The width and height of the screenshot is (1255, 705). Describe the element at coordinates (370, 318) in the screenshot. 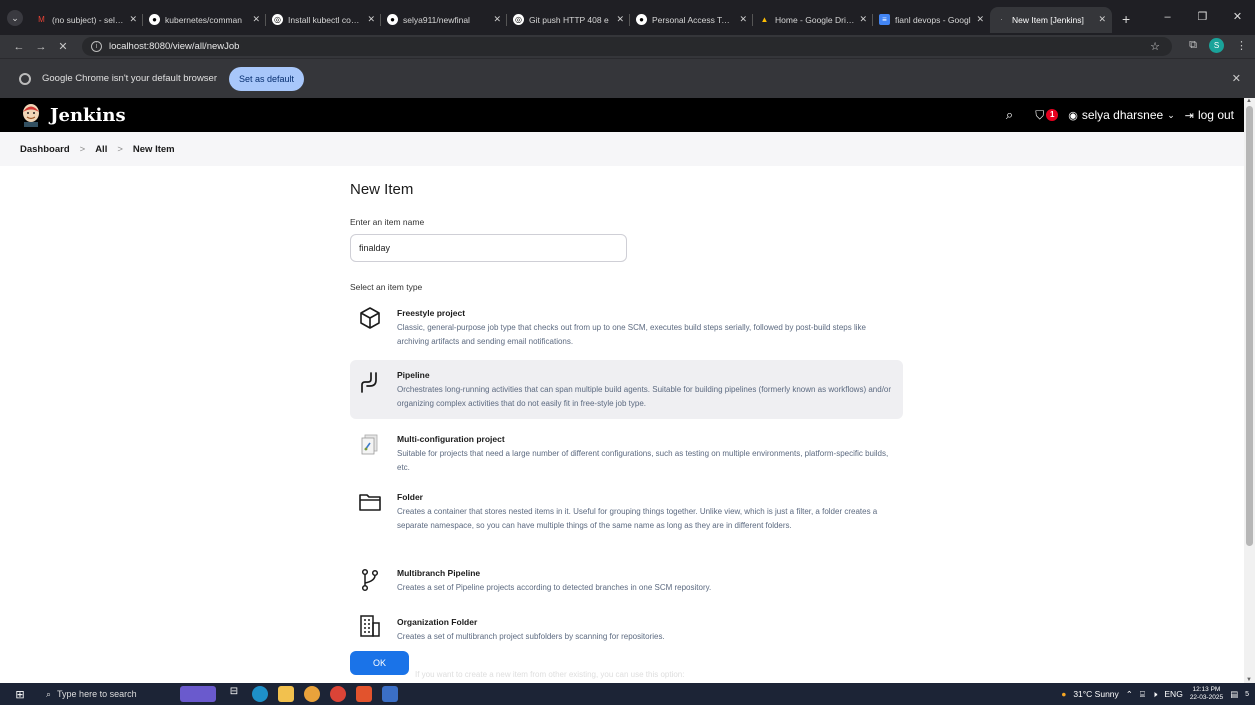

I see `cube-icon` at that location.